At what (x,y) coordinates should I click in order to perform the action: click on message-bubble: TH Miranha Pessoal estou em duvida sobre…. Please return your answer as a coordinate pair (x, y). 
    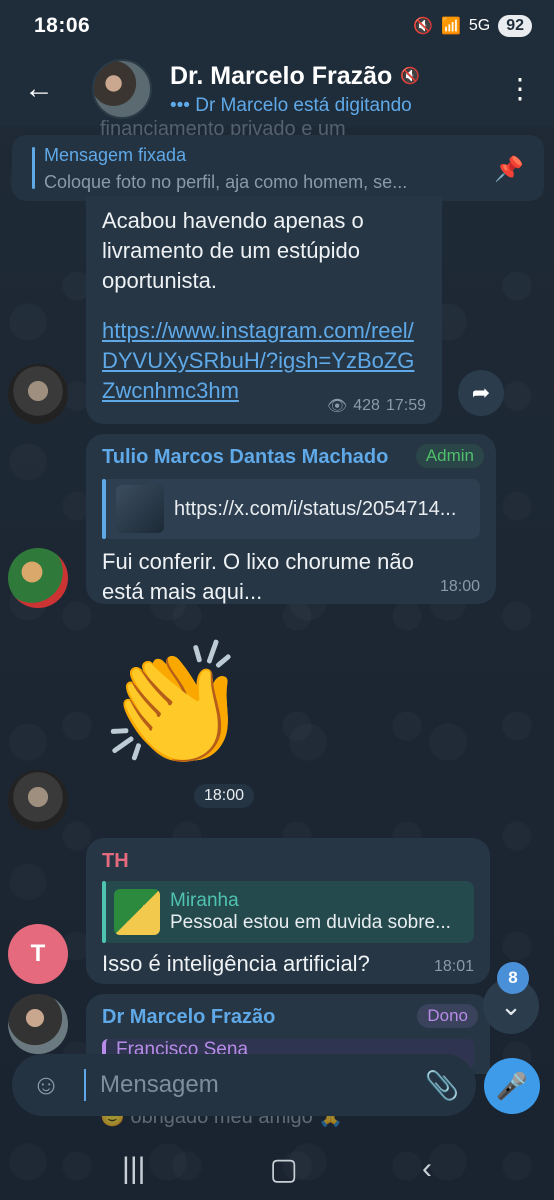
    Looking at the image, I should click on (288, 911).